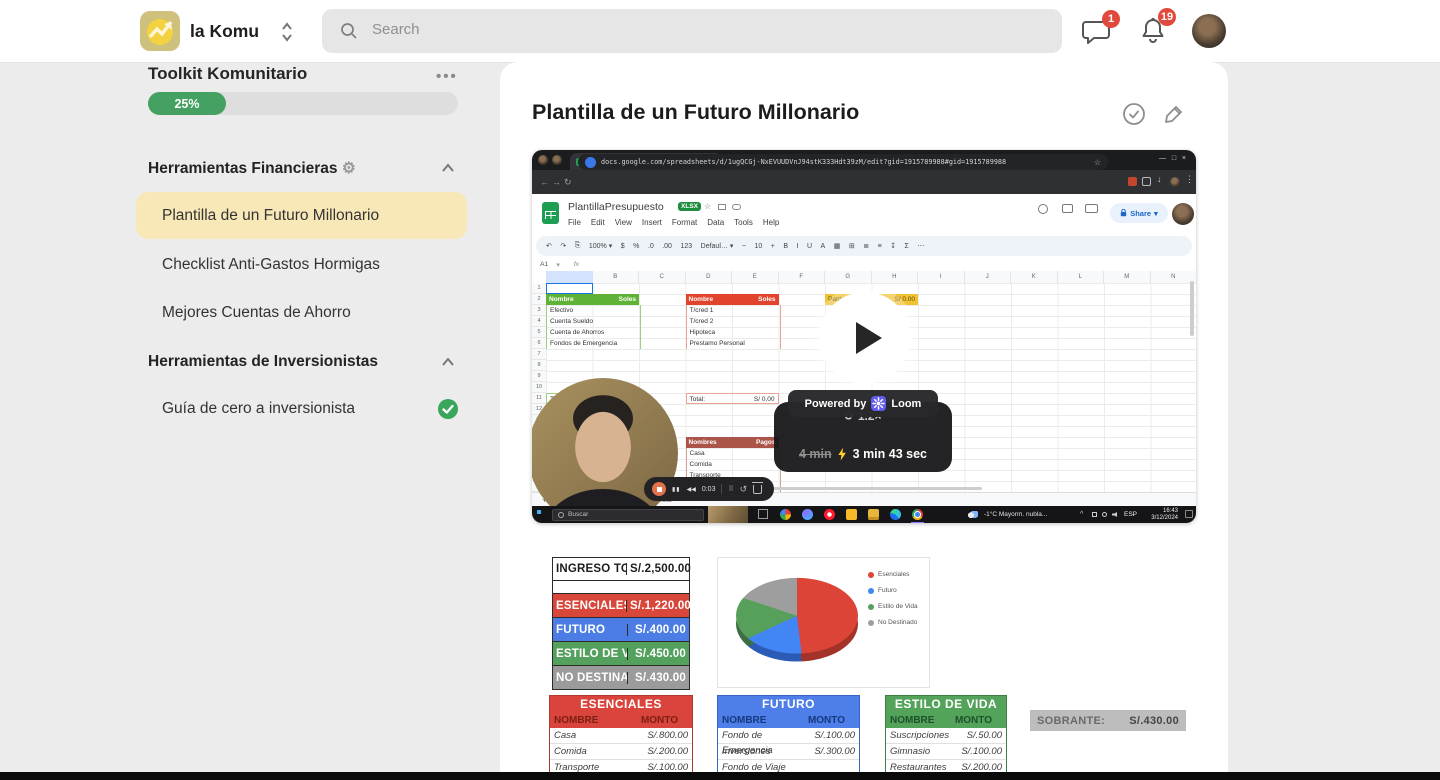 The width and height of the screenshot is (1440, 780). What do you see at coordinates (568, 182) in the screenshot?
I see `reload-icon: ↻` at bounding box center [568, 182].